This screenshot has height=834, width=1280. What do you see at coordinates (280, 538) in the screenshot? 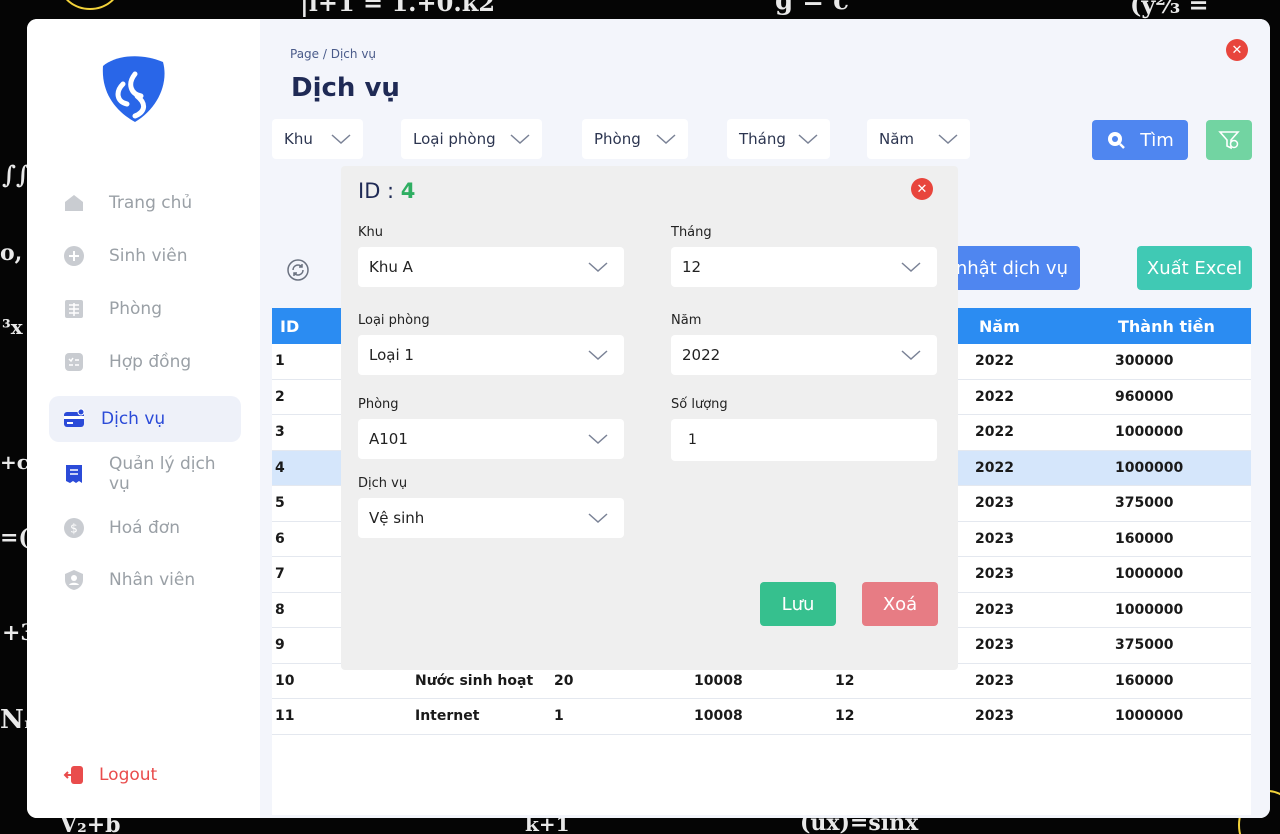
I see `table-cell-id: 6` at bounding box center [280, 538].